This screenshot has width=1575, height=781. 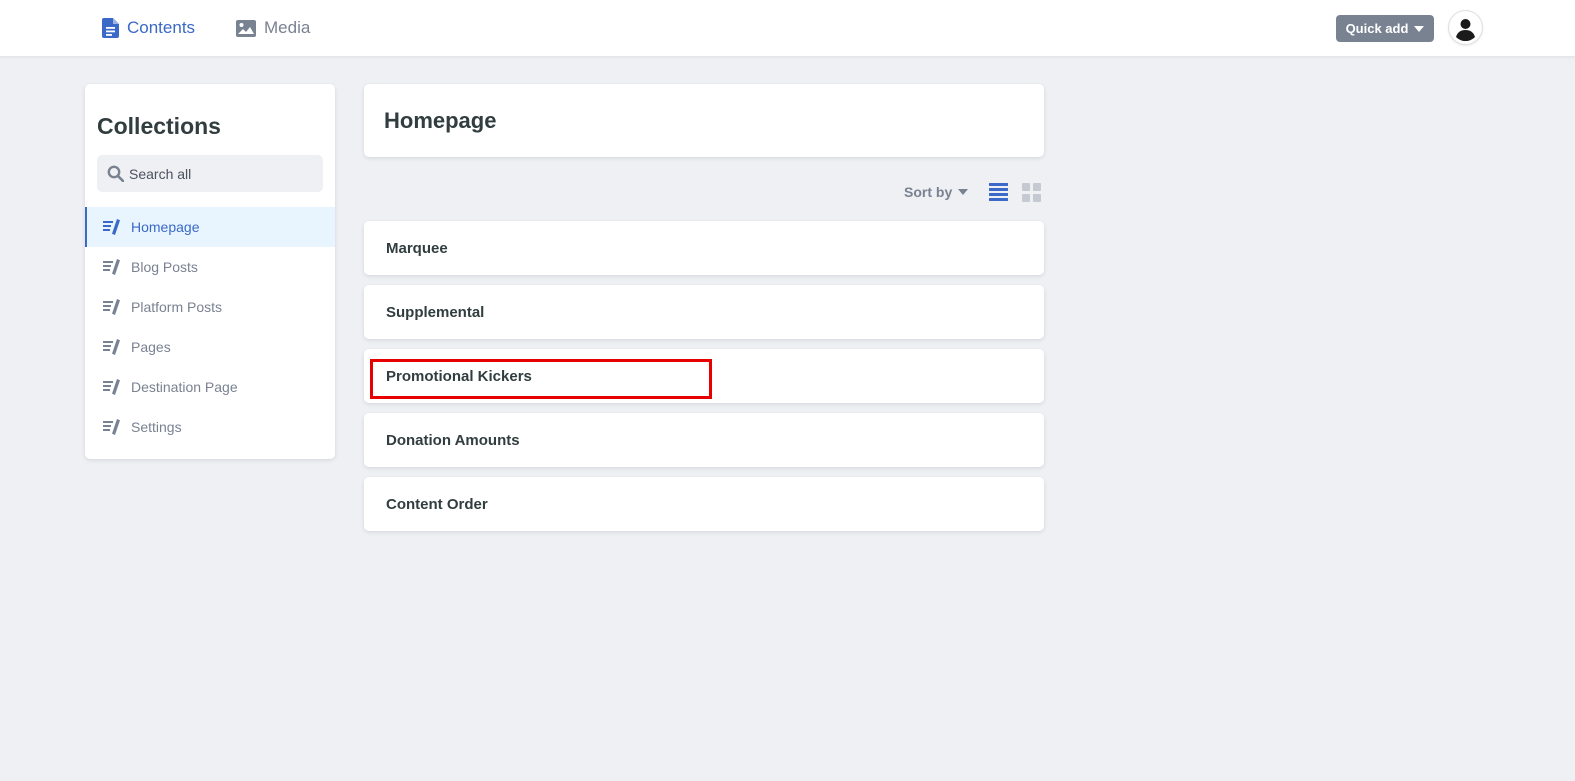 I want to click on document-icon, so click(x=110, y=28).